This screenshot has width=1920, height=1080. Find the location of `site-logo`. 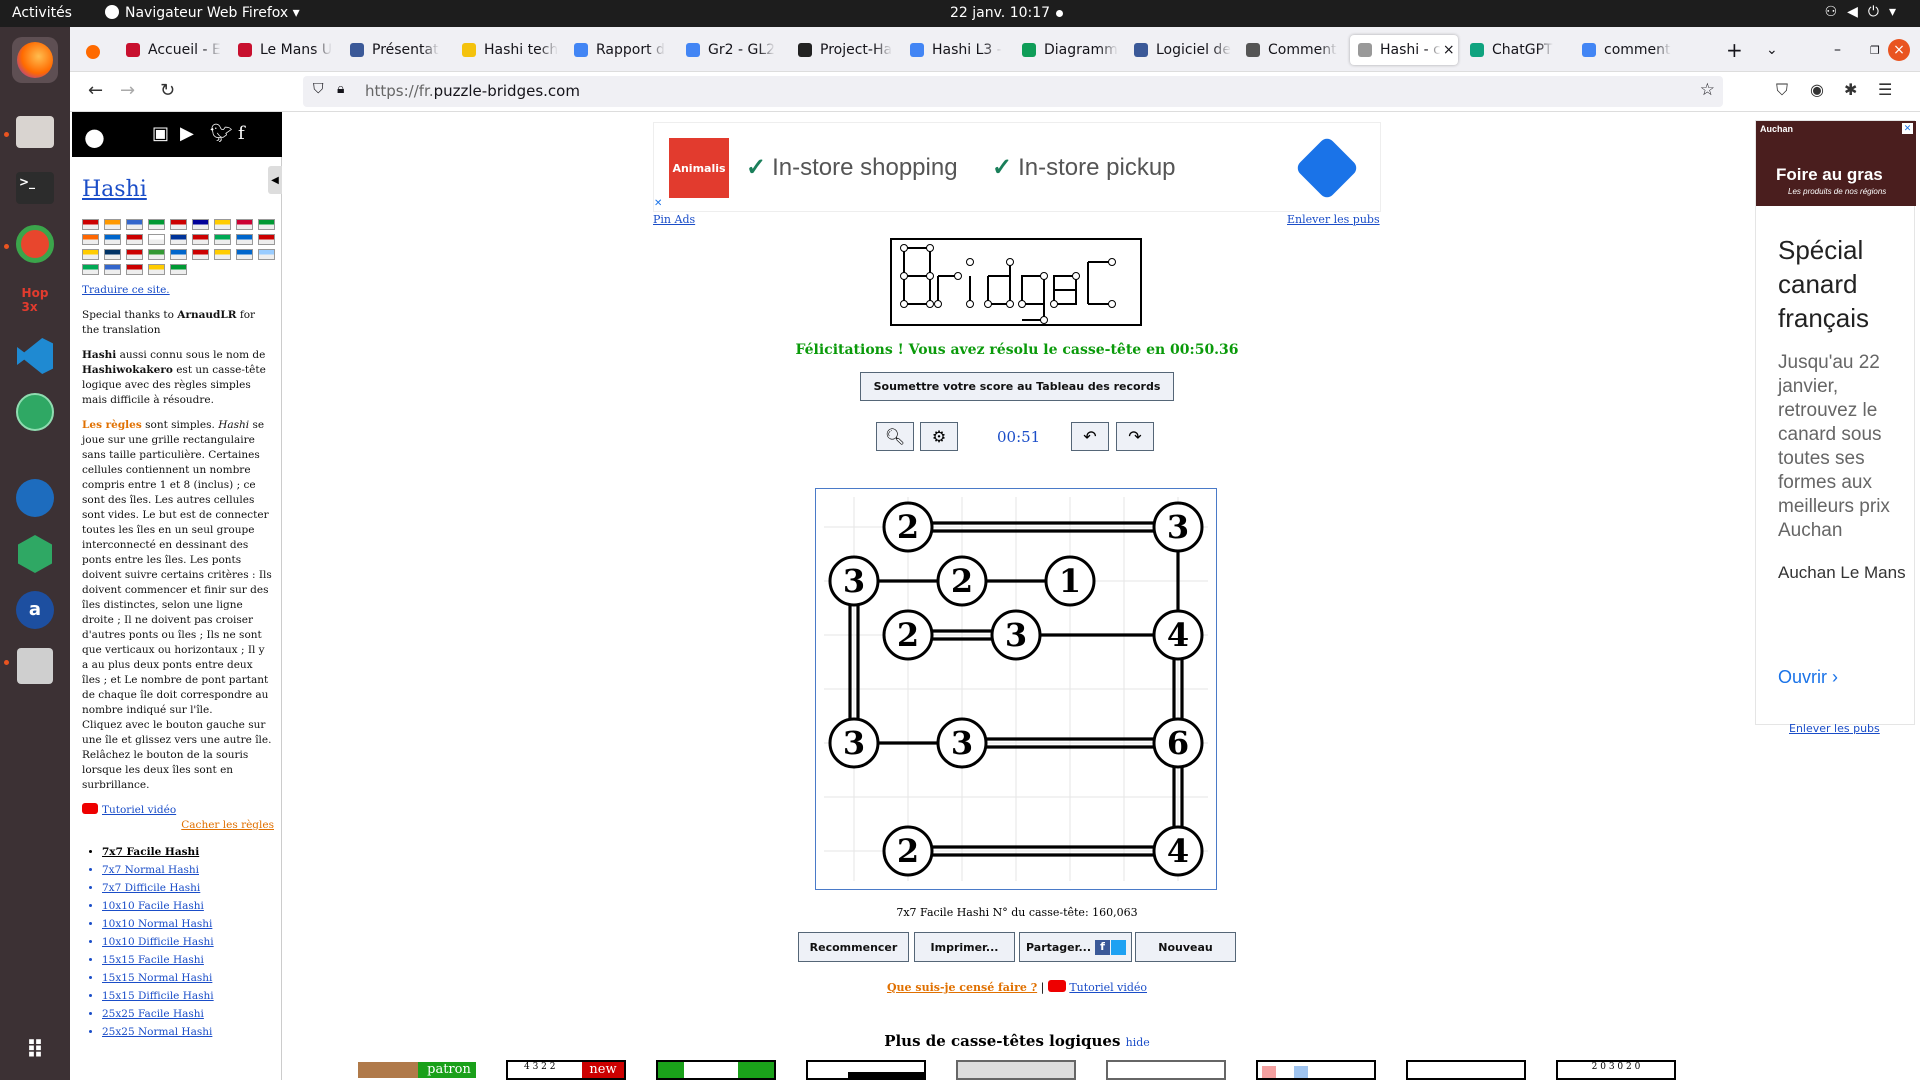

site-logo is located at coordinates (1016, 282).